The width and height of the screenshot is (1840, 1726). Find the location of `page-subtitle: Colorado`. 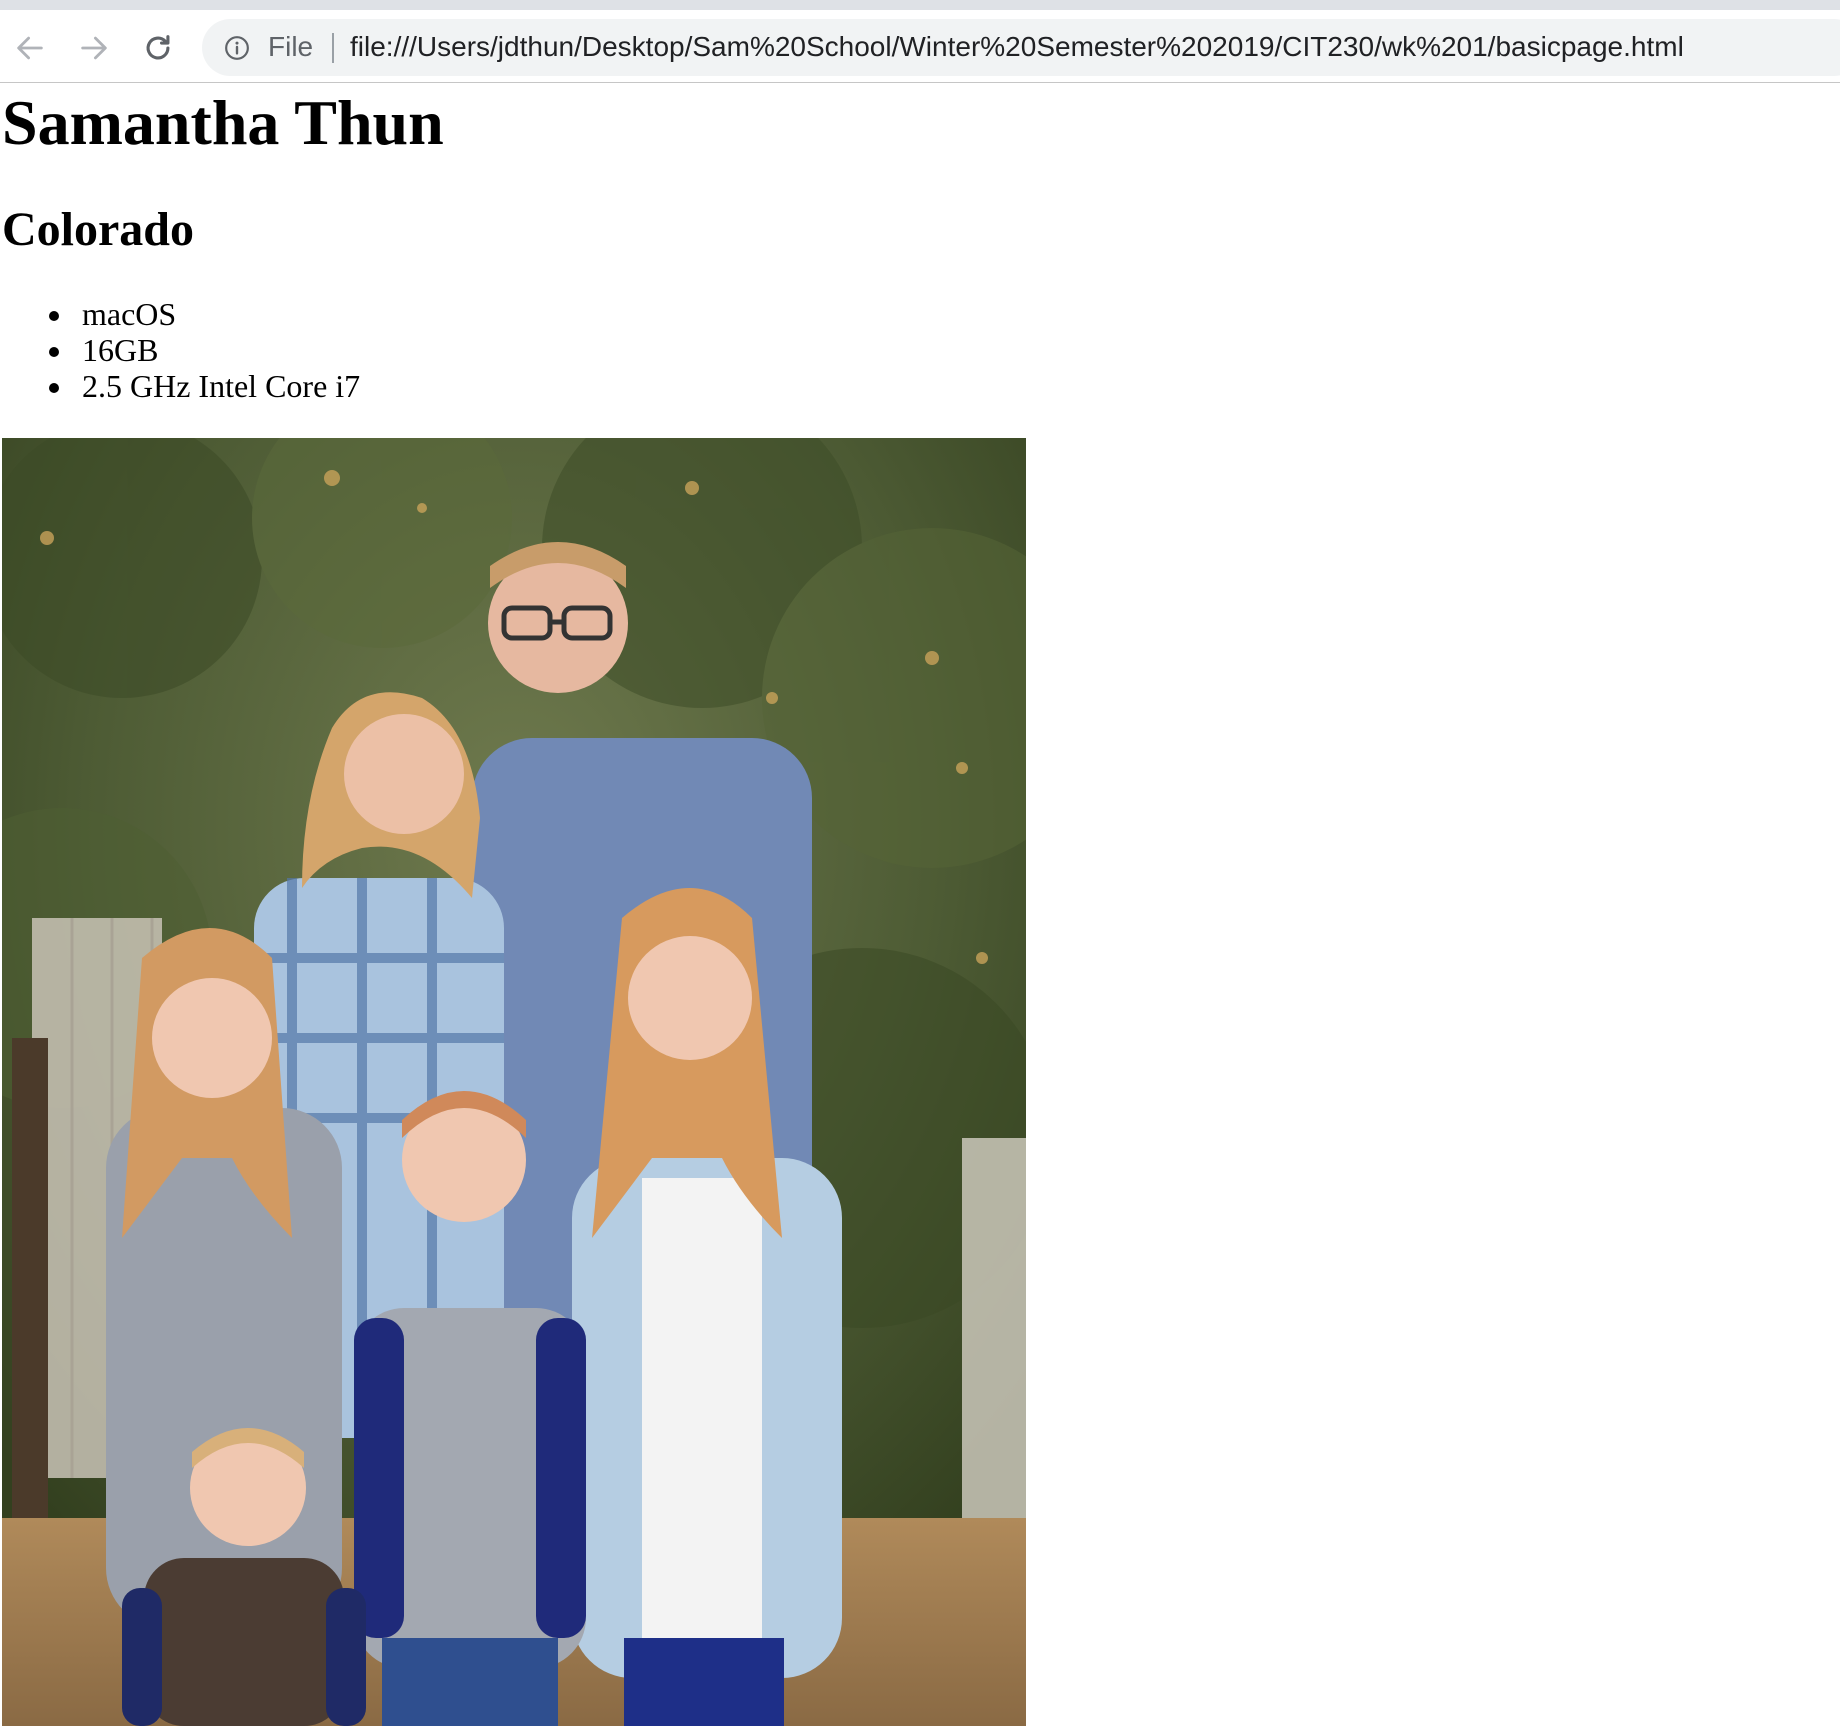

page-subtitle: Colorado is located at coordinates (98, 229).